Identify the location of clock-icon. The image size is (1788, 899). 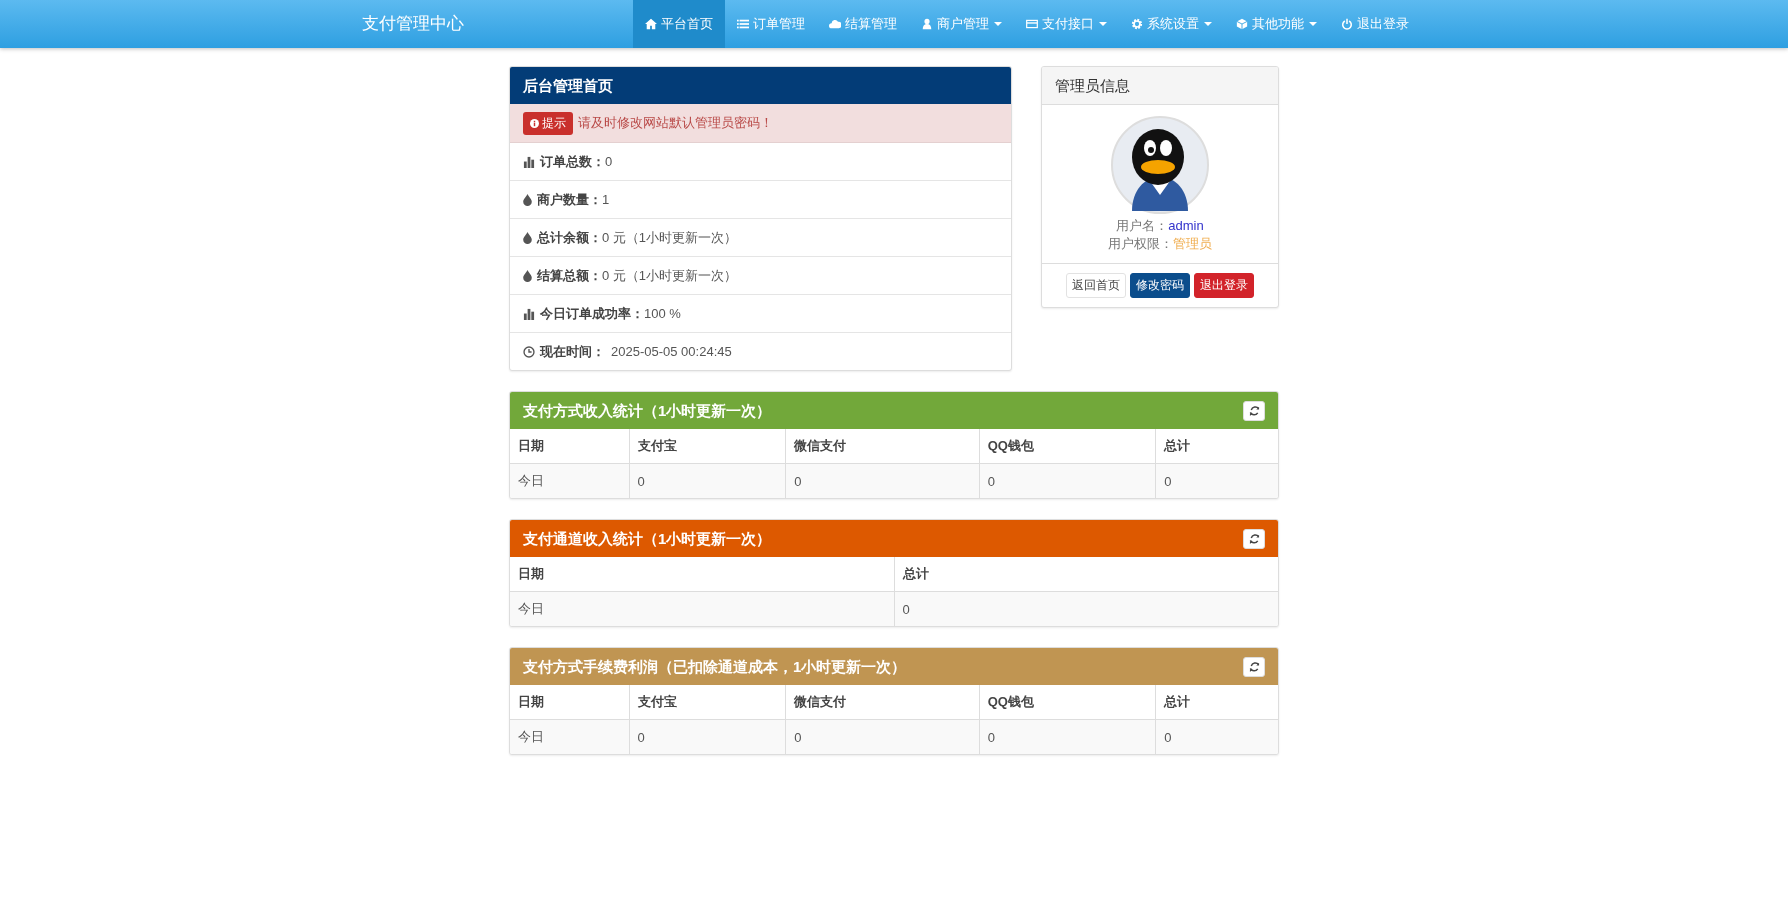
(529, 351).